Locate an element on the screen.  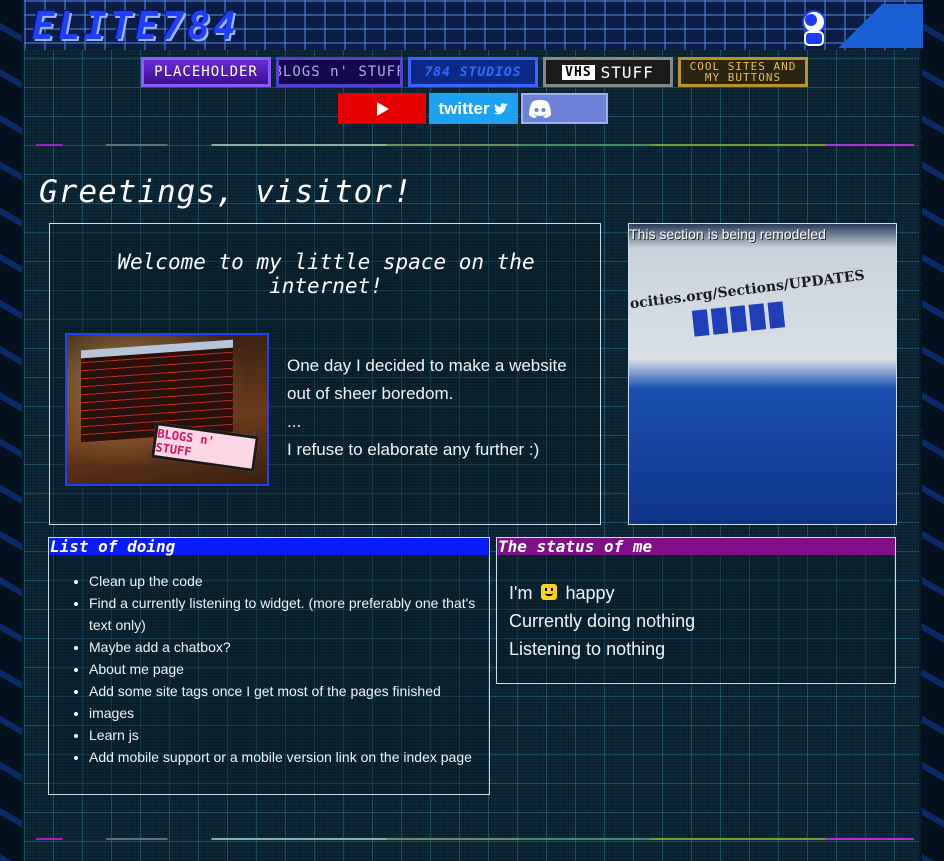
youtube-play-icon is located at coordinates (383, 108).